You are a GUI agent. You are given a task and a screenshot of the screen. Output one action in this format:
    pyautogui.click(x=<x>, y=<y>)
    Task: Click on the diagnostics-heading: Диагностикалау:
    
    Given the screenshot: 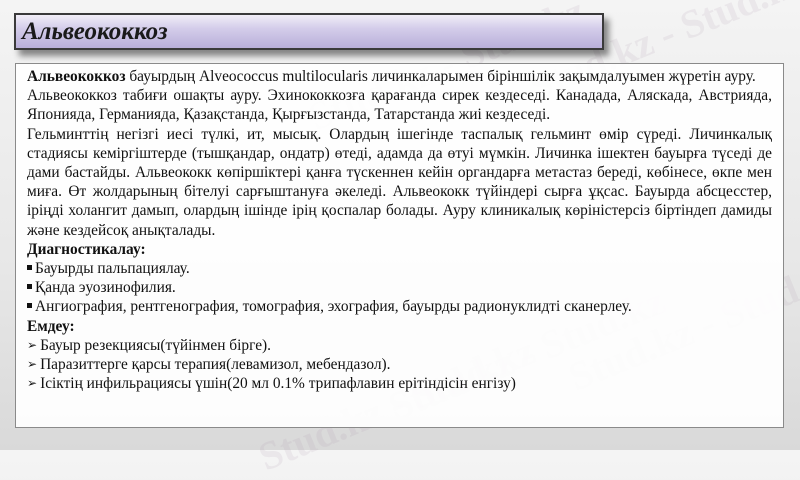 What is the action you would take?
    pyautogui.click(x=86, y=249)
    